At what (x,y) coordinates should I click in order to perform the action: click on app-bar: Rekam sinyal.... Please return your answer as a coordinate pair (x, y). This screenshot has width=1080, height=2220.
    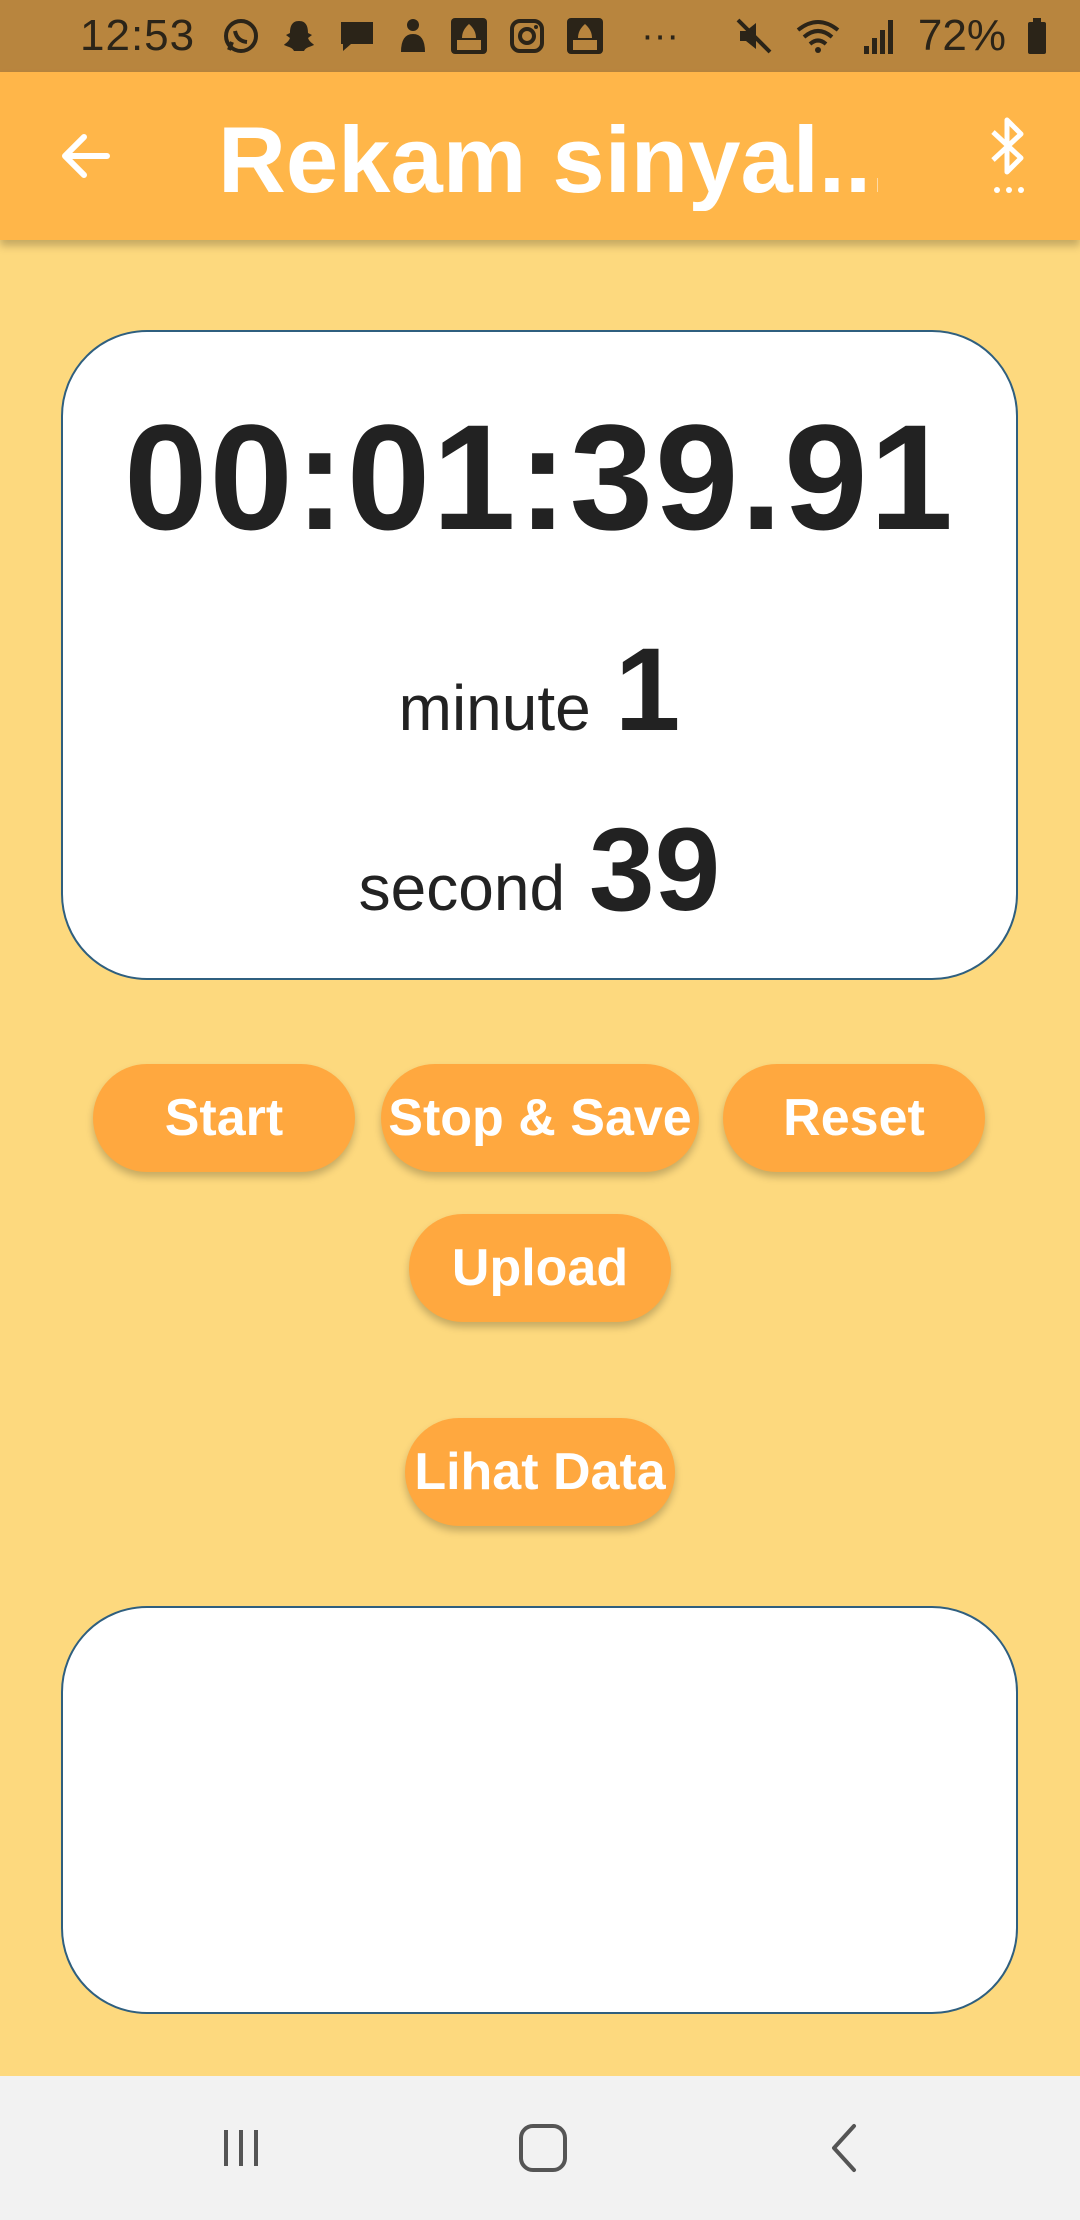
    Looking at the image, I should click on (540, 156).